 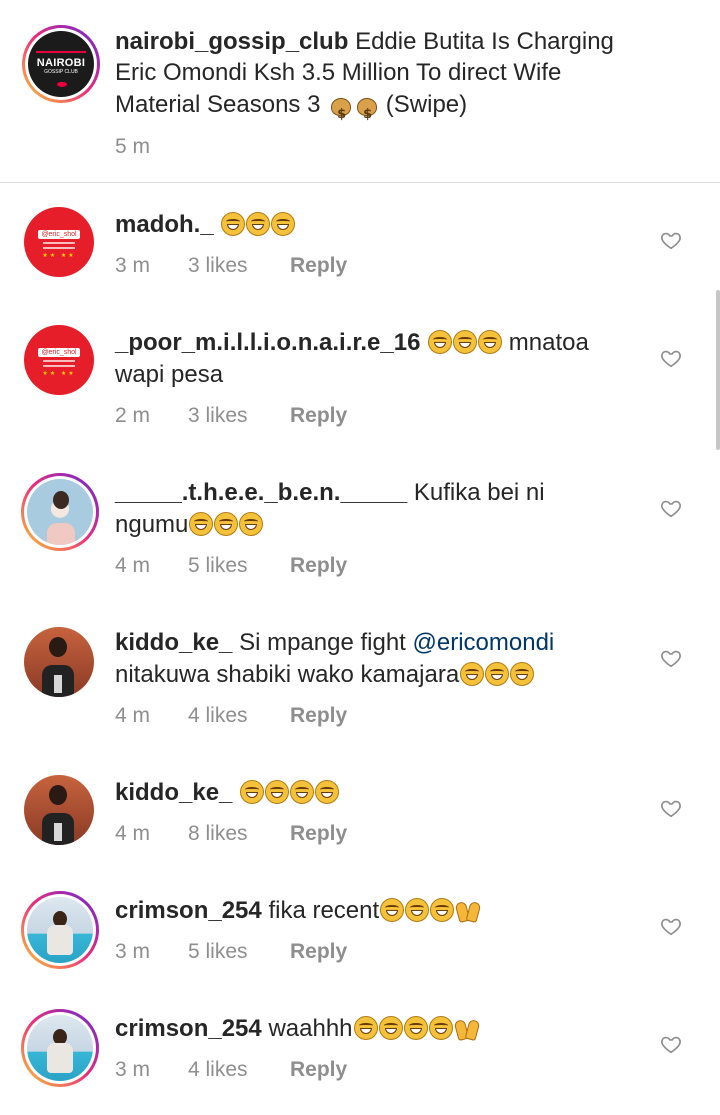 I want to click on comment-text: _____.t.h.e.e._b.e.n._____ Kufika bei ni, so click(x=330, y=492).